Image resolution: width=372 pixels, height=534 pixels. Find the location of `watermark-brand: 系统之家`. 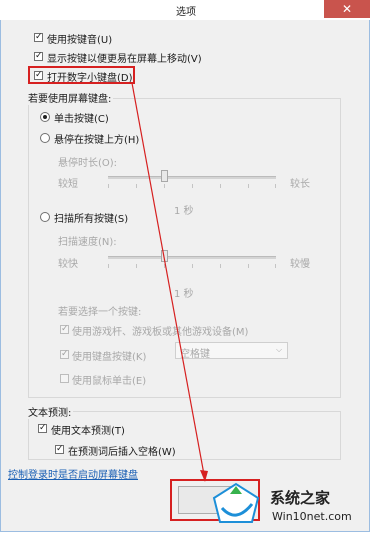

watermark-brand: 系统之家 is located at coordinates (300, 498).